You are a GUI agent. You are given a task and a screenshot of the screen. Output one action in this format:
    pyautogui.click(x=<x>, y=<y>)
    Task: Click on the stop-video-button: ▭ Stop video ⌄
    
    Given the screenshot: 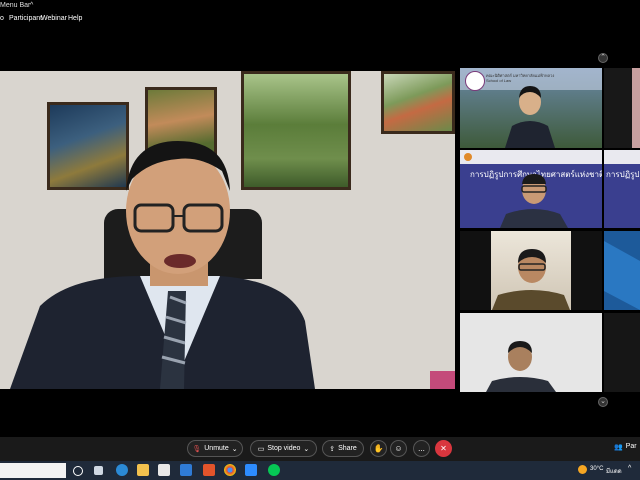 What is the action you would take?
    pyautogui.click(x=283, y=448)
    